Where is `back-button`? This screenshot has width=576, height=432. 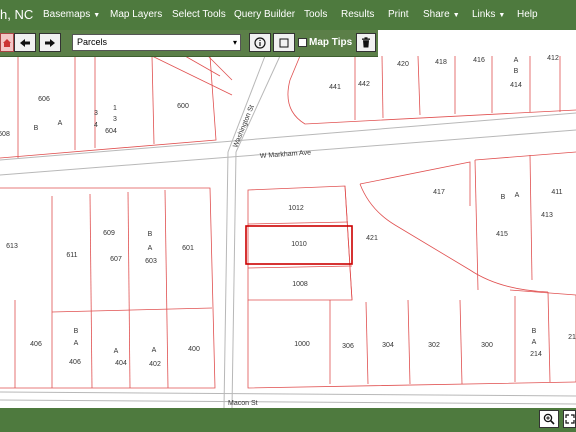 back-button is located at coordinates (25, 42).